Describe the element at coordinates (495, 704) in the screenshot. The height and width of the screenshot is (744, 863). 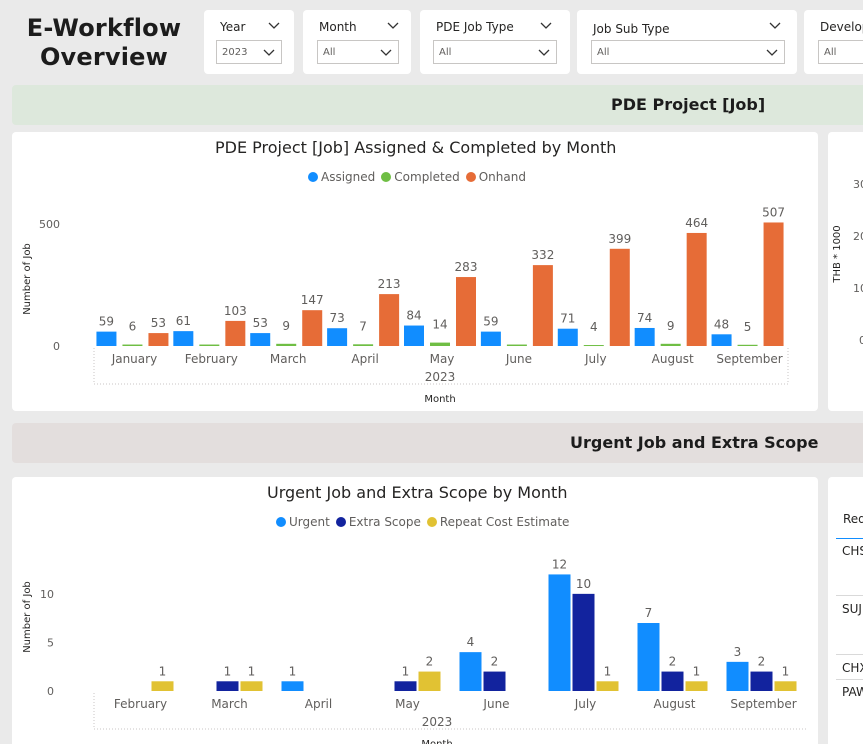
I see `x-tick-label: June` at that location.